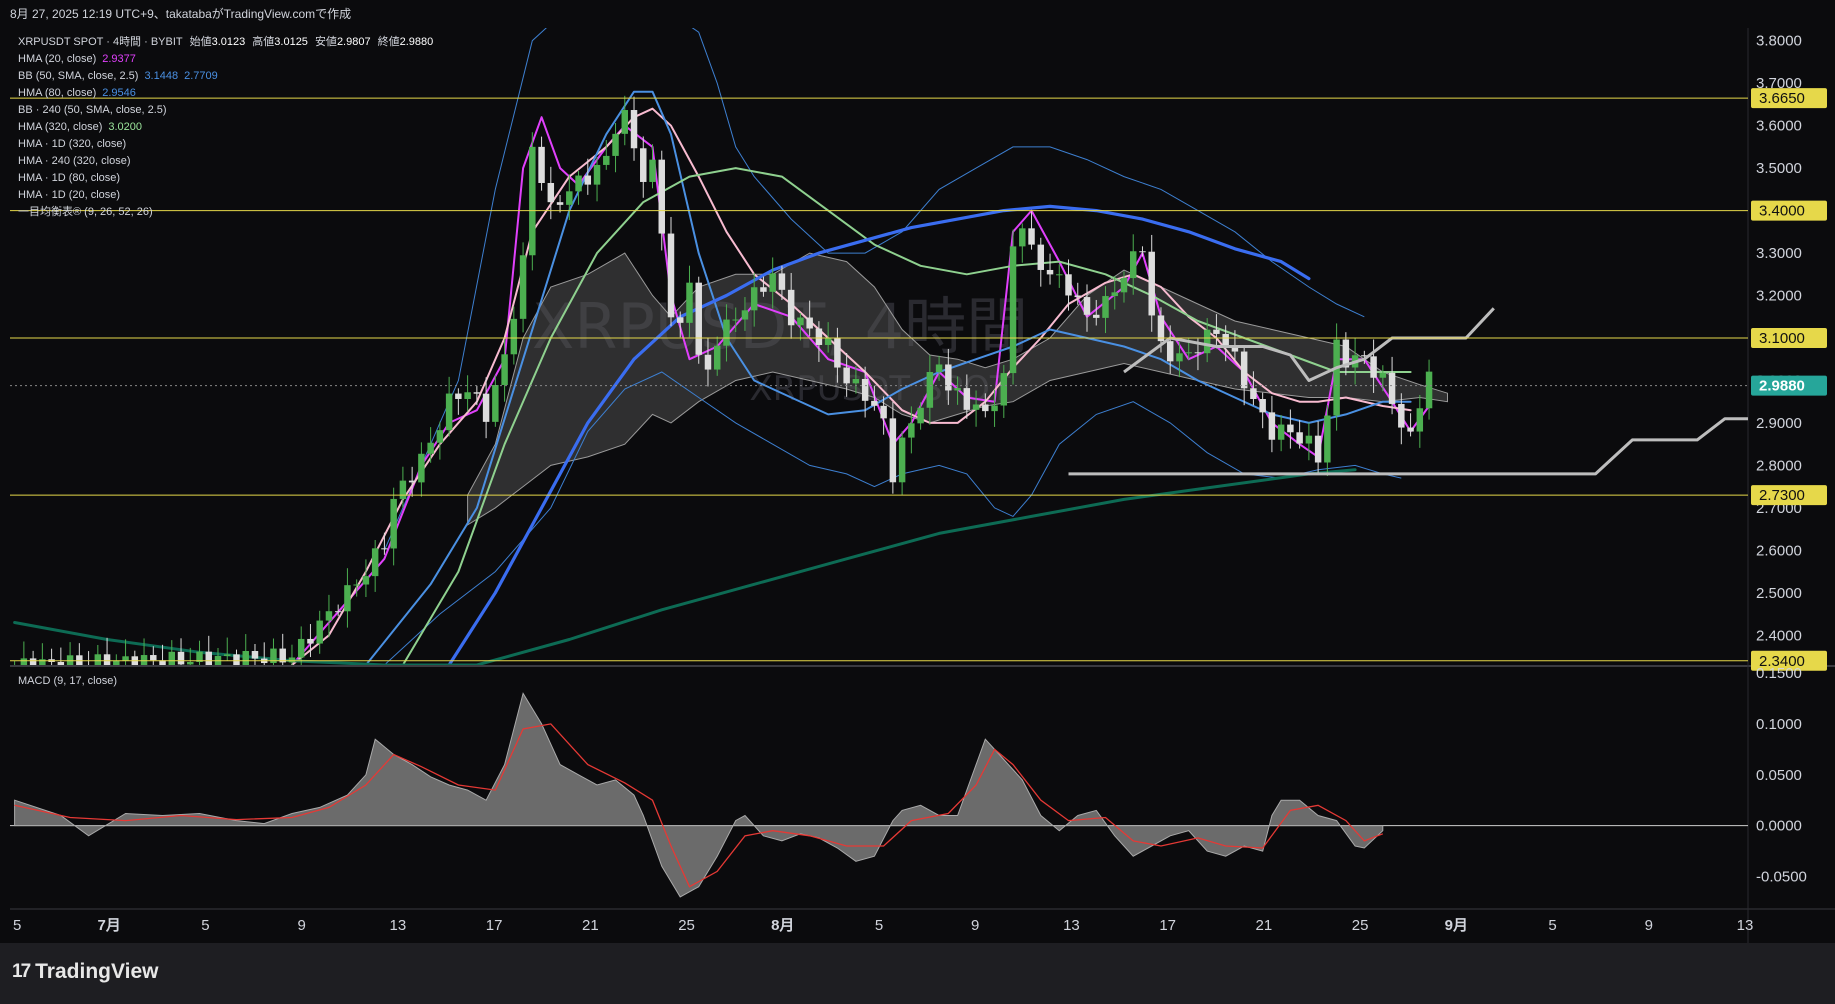 This screenshot has height=1004, width=1835. Describe the element at coordinates (57, 93) in the screenshot. I see `legend-indicator-label: HMA (80, close)` at that location.